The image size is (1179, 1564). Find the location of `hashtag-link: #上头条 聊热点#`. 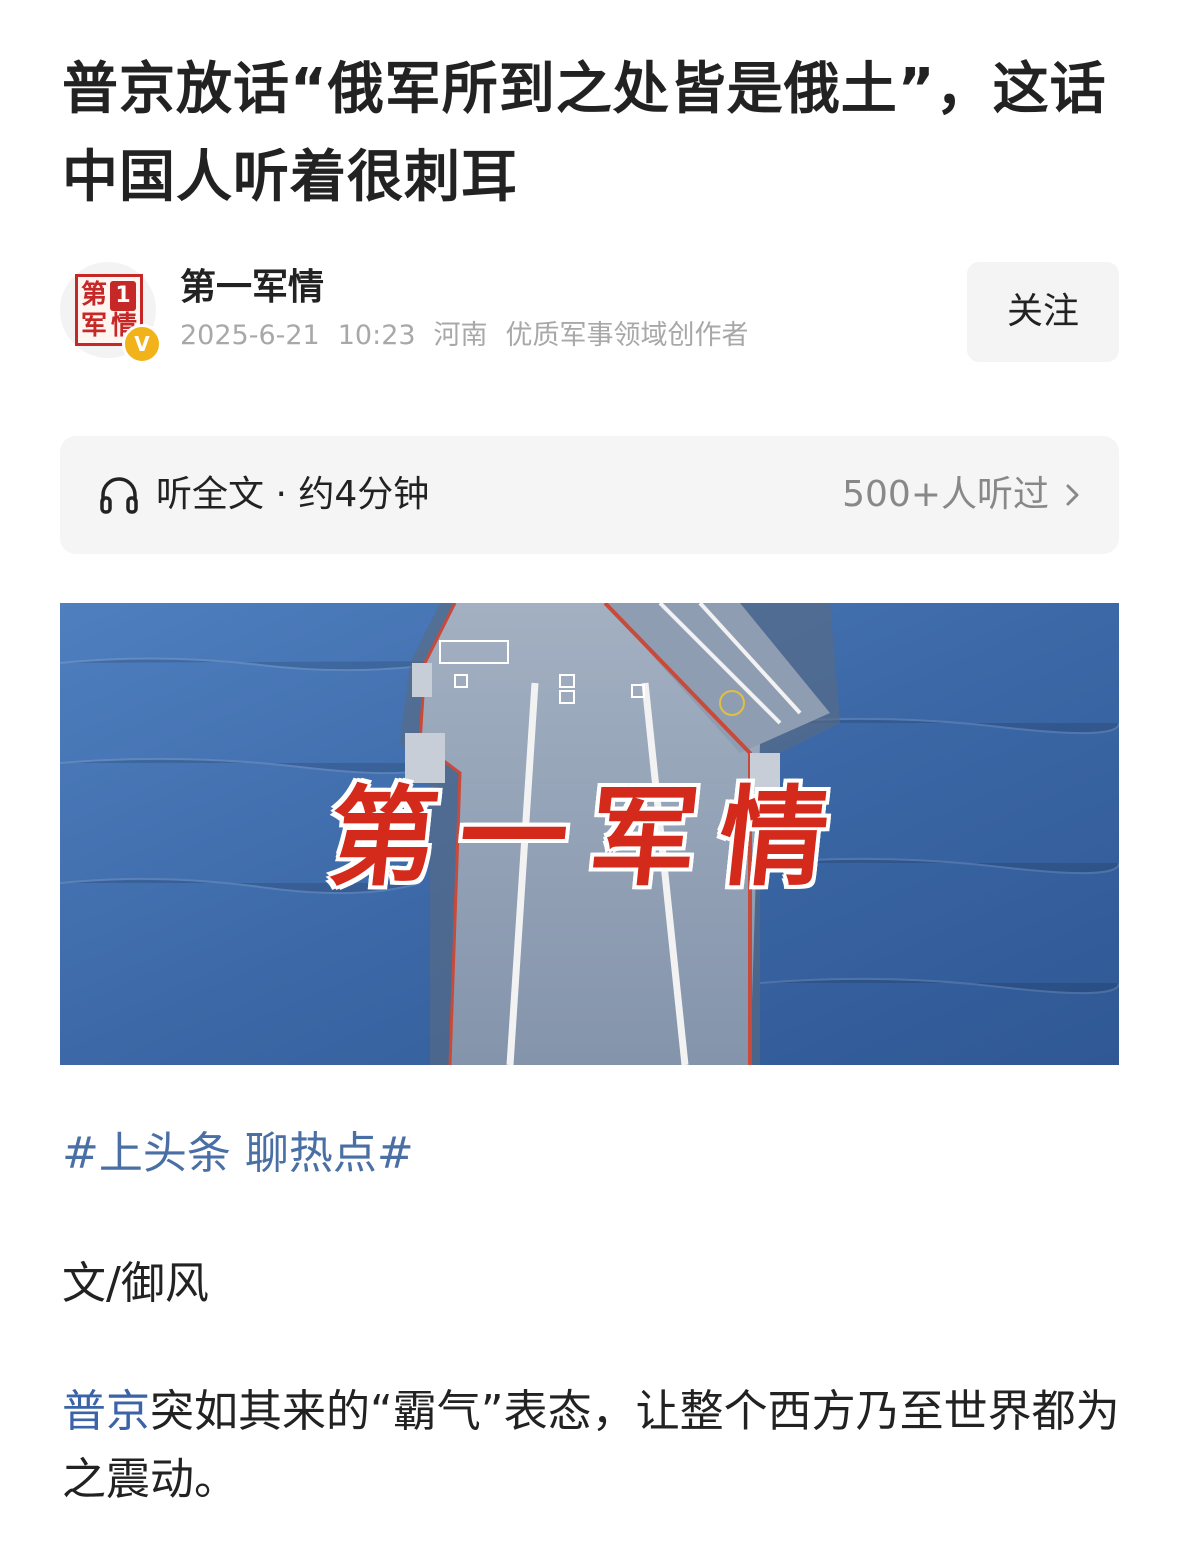

hashtag-link: #上头条 聊热点# is located at coordinates (238, 1154).